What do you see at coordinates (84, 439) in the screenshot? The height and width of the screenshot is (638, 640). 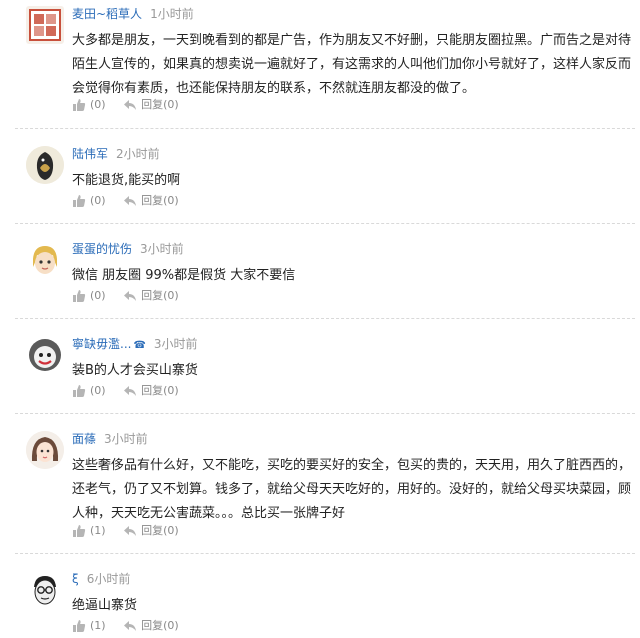 I see `username-link: 面蓧` at bounding box center [84, 439].